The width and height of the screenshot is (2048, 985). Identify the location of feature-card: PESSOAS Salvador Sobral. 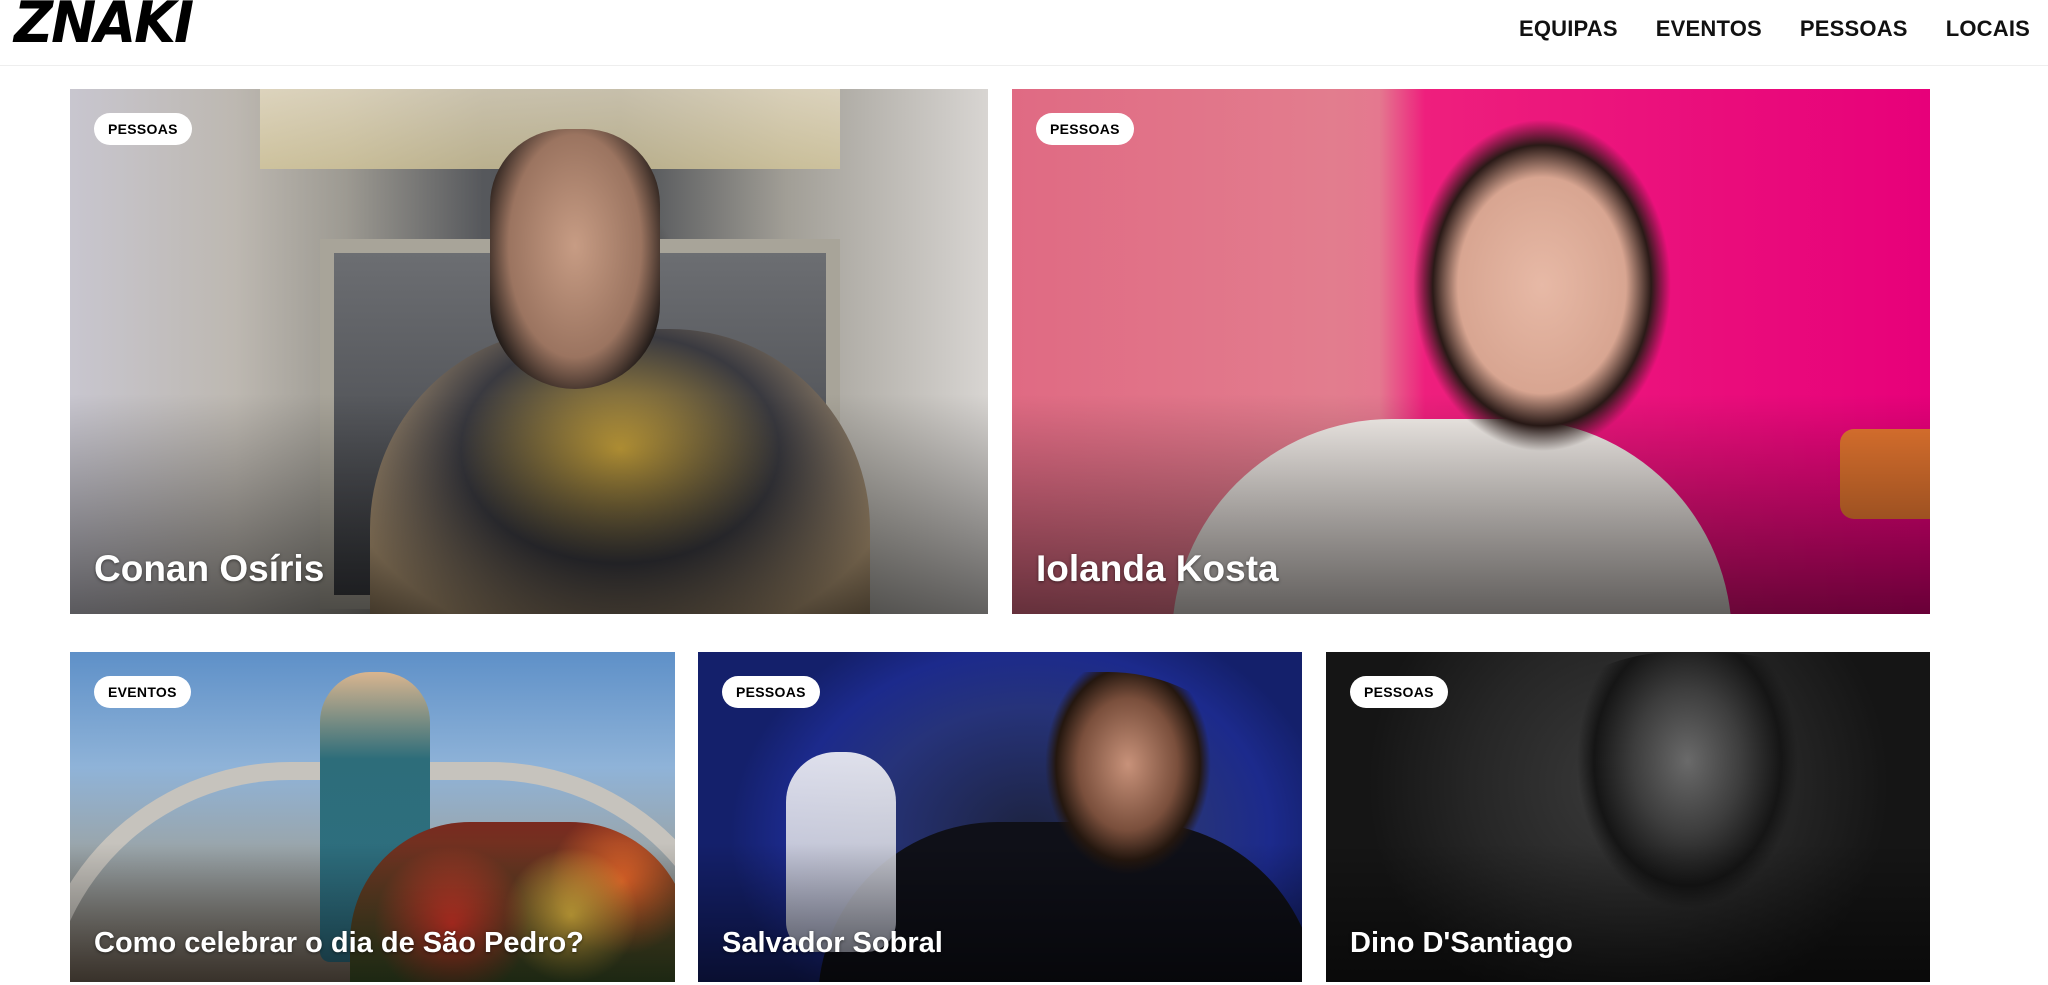
(1000, 817).